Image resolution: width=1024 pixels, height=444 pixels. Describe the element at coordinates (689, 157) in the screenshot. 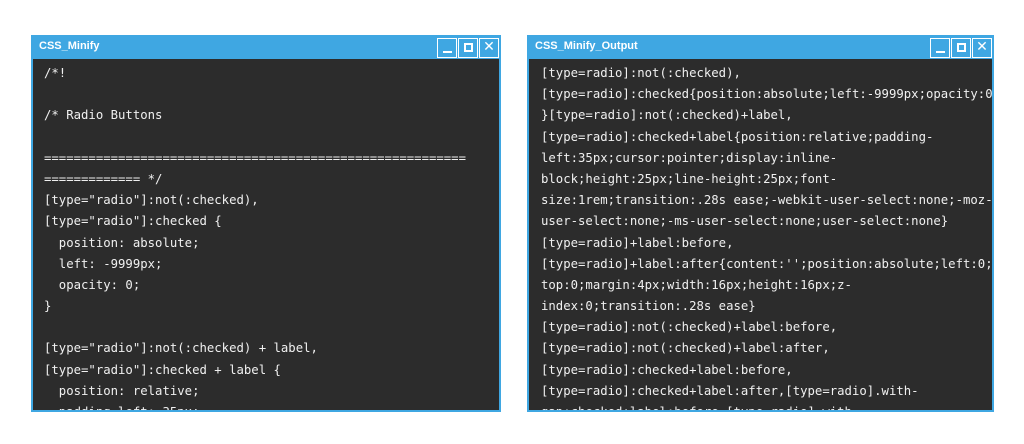

I see `code-line: left:35px;cursor:pointer;display:inline-` at that location.